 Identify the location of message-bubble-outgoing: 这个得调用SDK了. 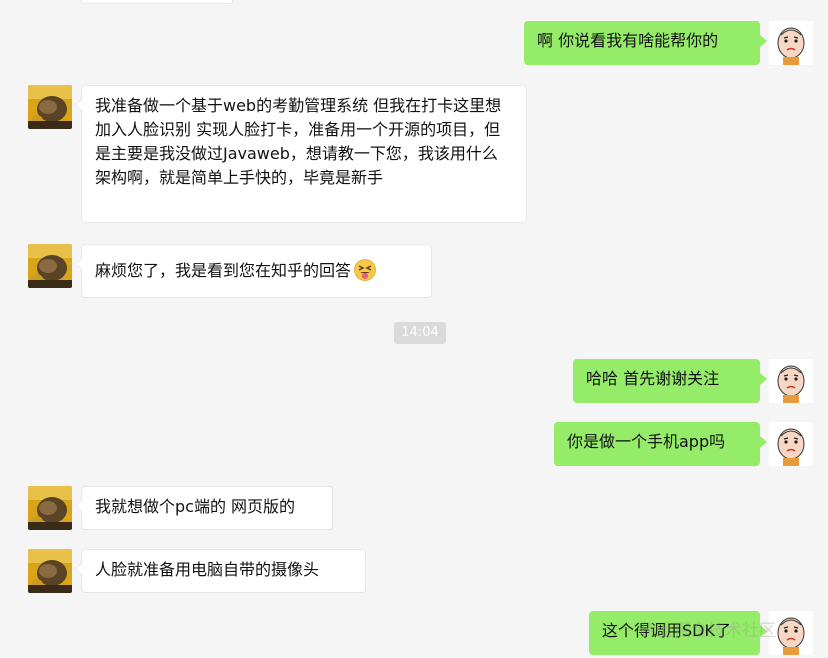
(678, 633).